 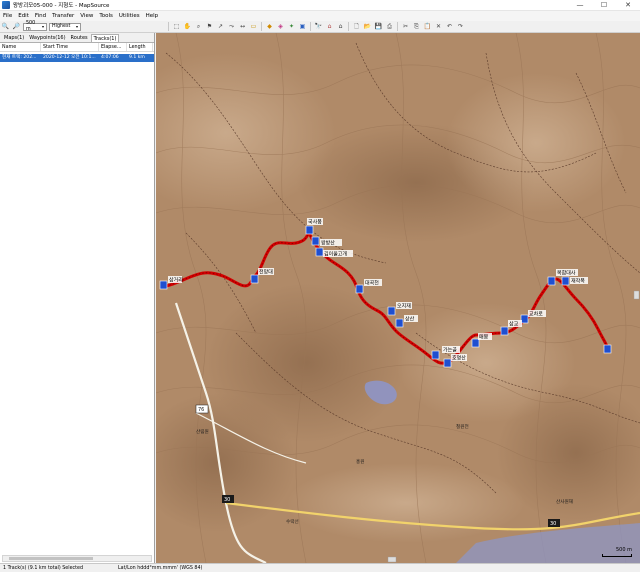 I want to click on zoom-out-icon: 🔎, so click(x=16, y=26).